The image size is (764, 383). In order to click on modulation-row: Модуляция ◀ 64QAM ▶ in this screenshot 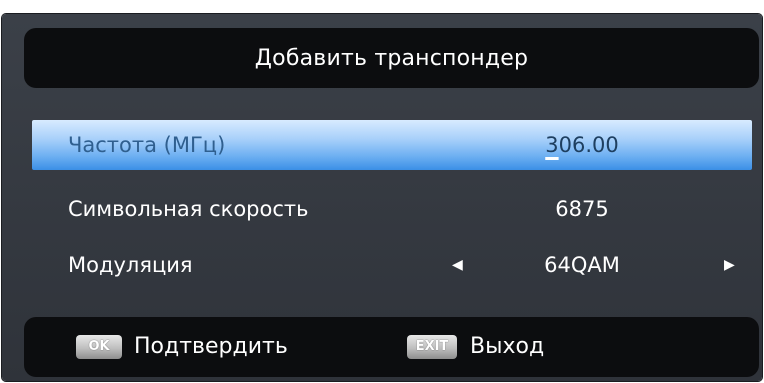, I will do `click(392, 265)`.